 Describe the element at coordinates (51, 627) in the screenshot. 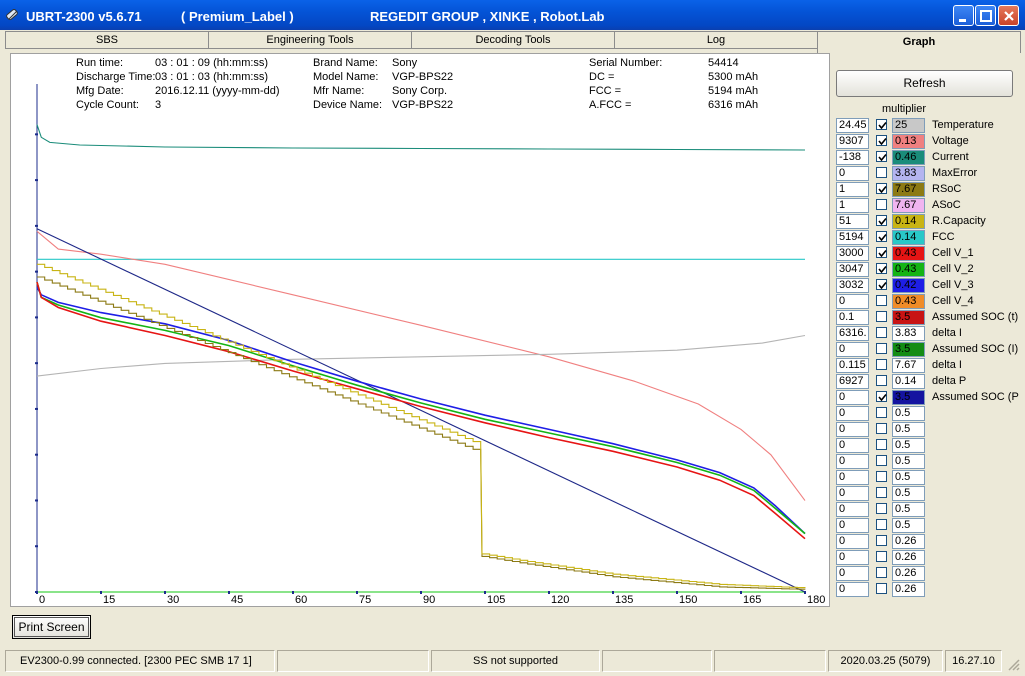

I see `print-screen-button: Print Screen` at that location.